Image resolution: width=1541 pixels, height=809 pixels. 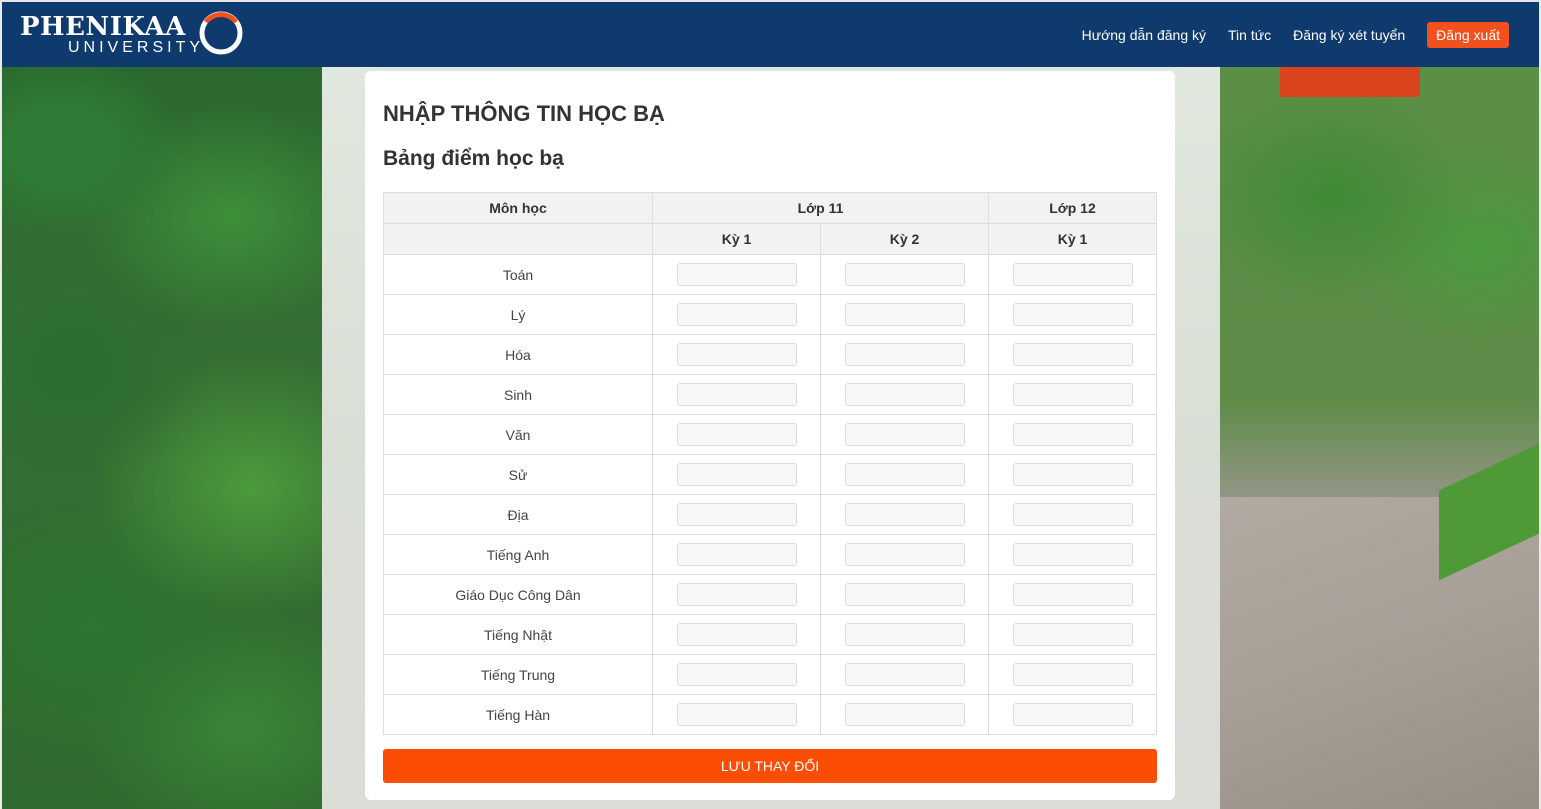 What do you see at coordinates (904, 239) in the screenshot?
I see `header-g11-term2: Kỳ 2` at bounding box center [904, 239].